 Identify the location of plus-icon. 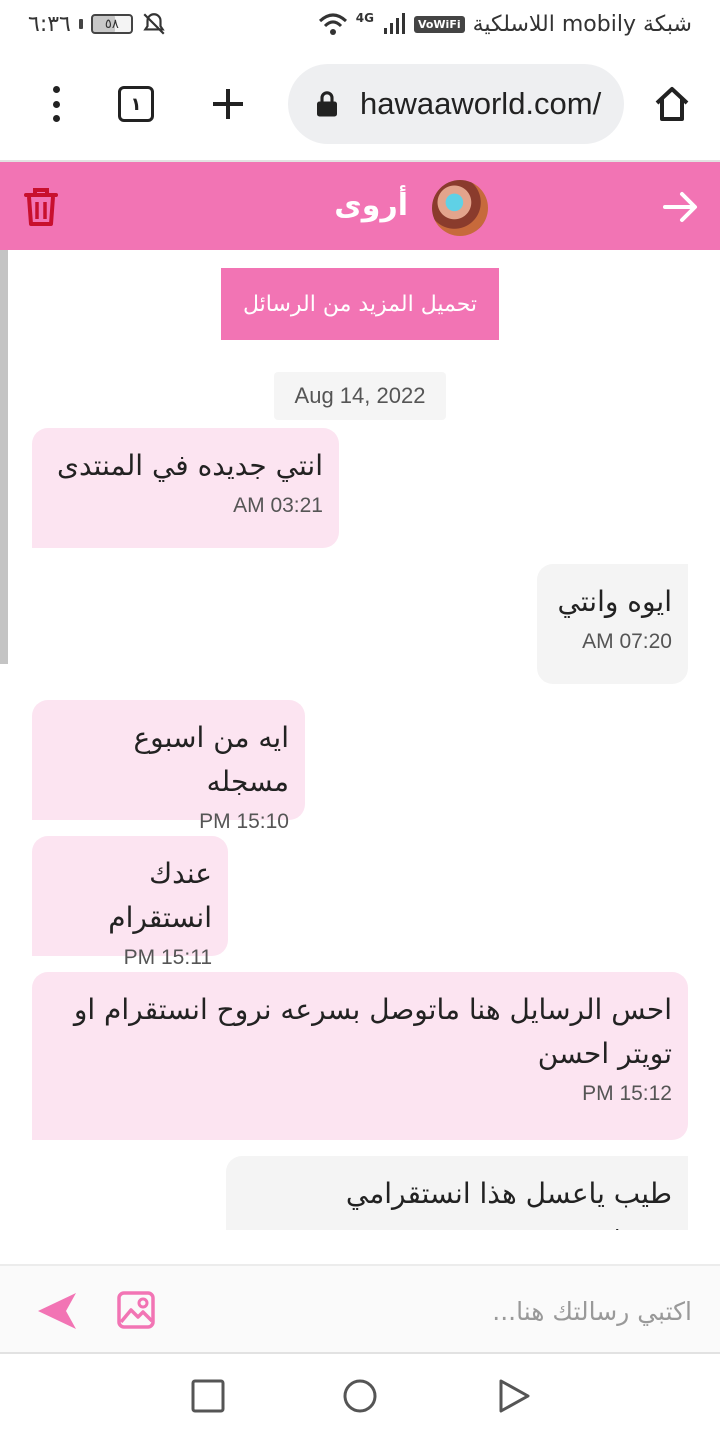
(228, 104).